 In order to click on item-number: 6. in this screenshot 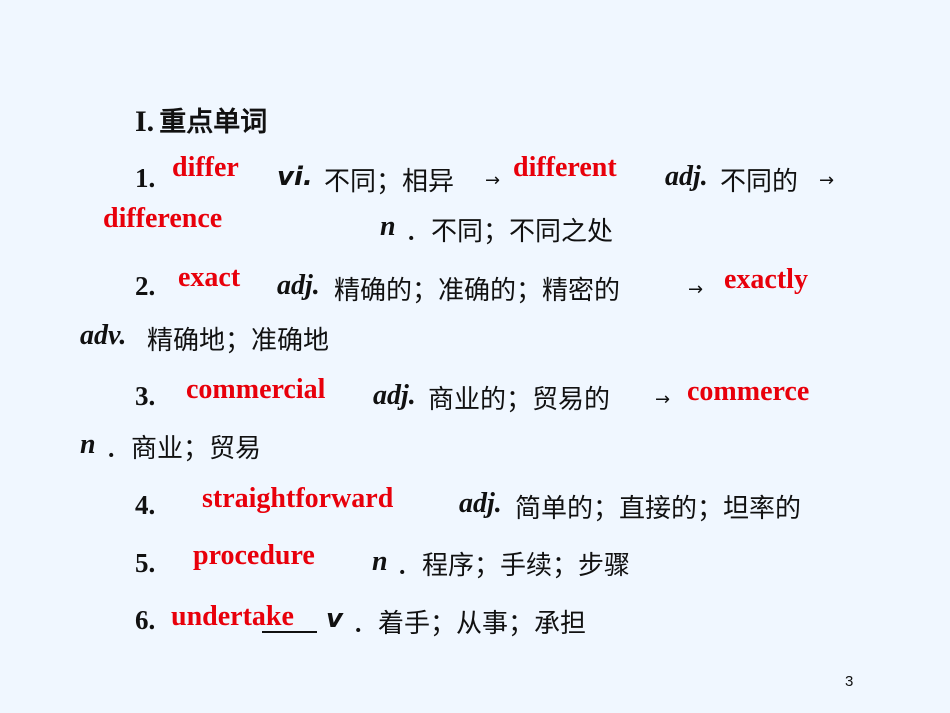, I will do `click(145, 620)`.